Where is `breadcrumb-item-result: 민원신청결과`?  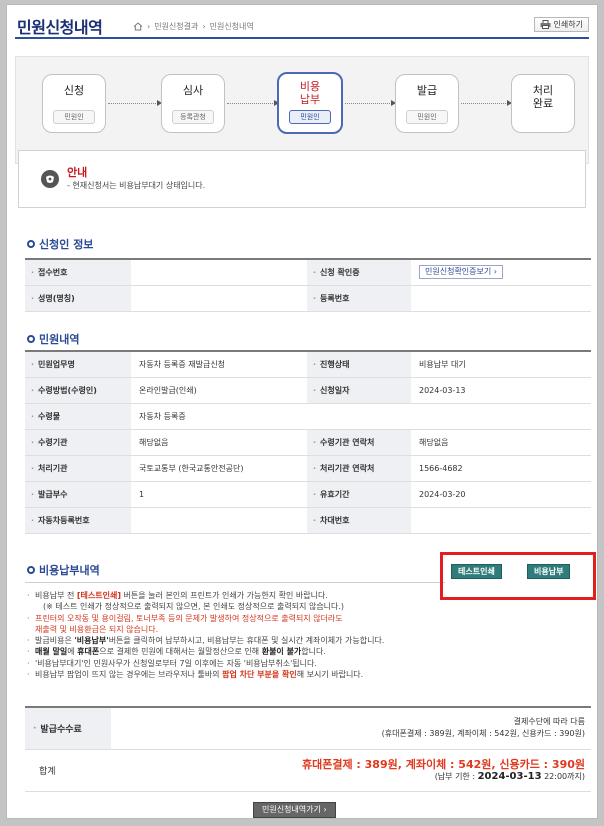
breadcrumb-item-result: 민원신청결과 is located at coordinates (176, 26).